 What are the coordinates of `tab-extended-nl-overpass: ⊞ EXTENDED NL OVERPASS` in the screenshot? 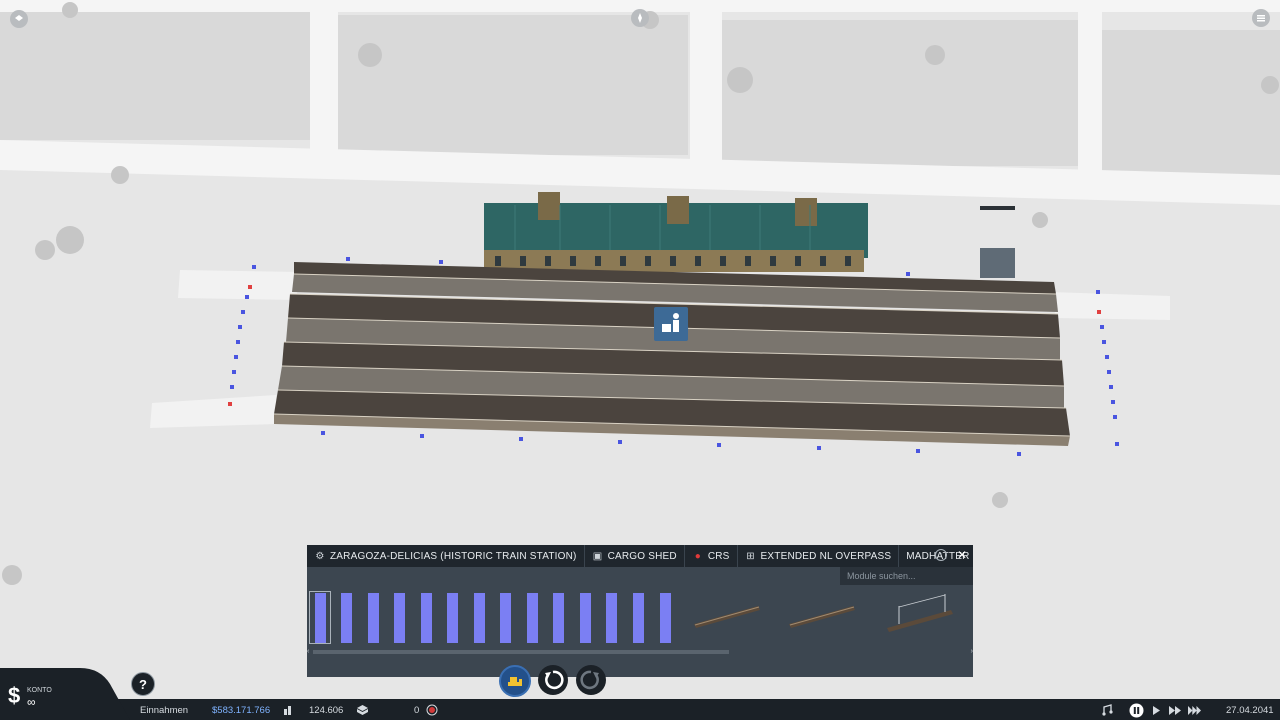 It's located at (819, 556).